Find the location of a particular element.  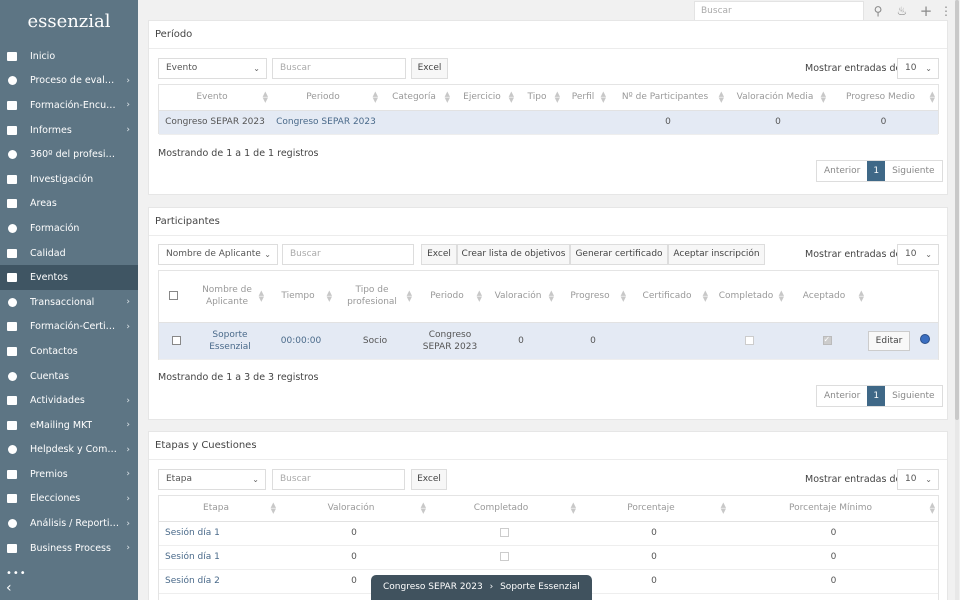

cell-etapa-link: Sesión día 2 is located at coordinates (219, 581).